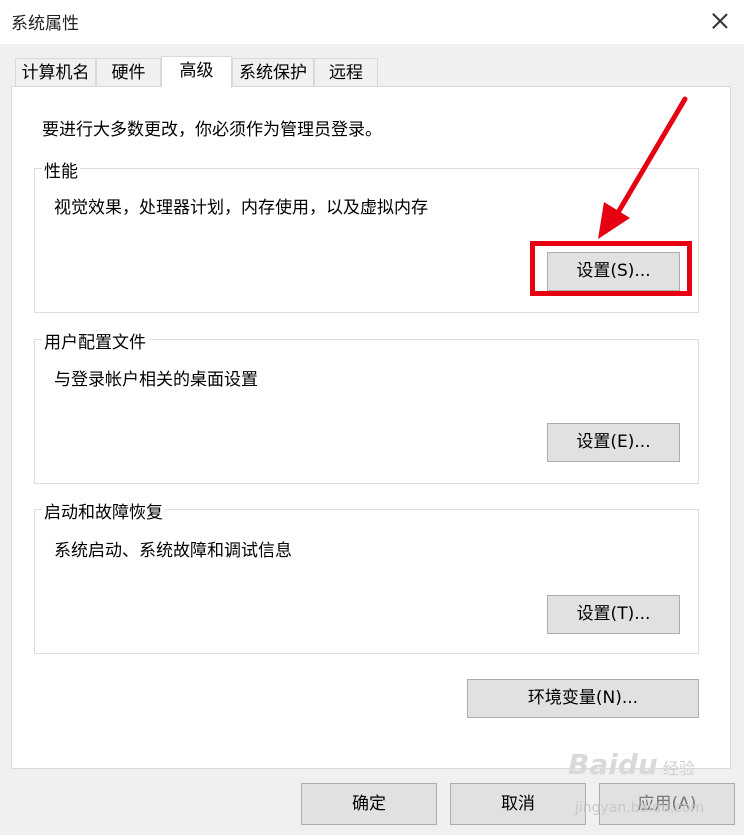 This screenshot has width=744, height=835. What do you see at coordinates (640, 808) in the screenshot?
I see `watermark-url: jingyan.baidu.com` at bounding box center [640, 808].